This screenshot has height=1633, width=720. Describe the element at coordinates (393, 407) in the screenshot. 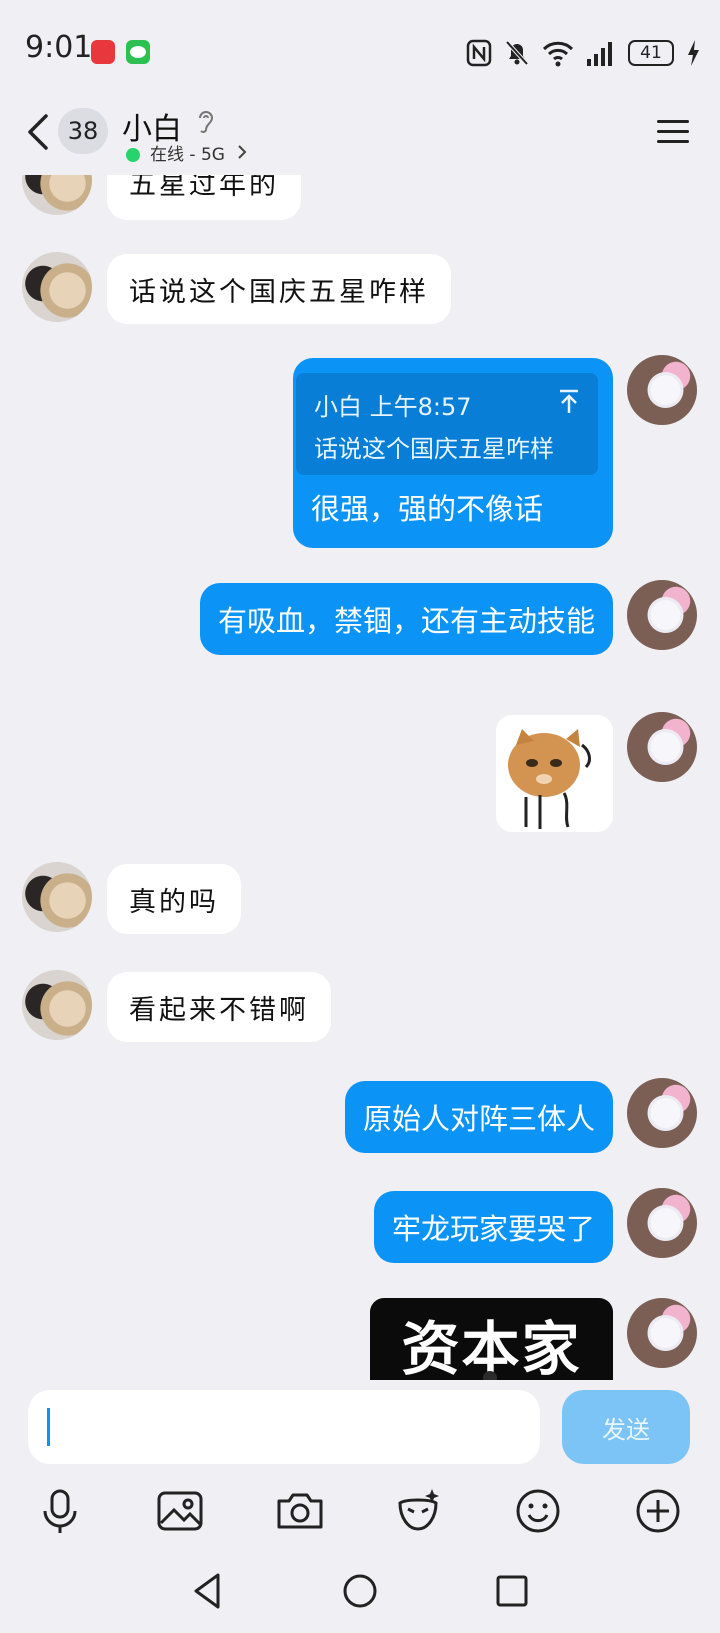

I see `quoted-sender-time: 小白 上午8:57` at that location.